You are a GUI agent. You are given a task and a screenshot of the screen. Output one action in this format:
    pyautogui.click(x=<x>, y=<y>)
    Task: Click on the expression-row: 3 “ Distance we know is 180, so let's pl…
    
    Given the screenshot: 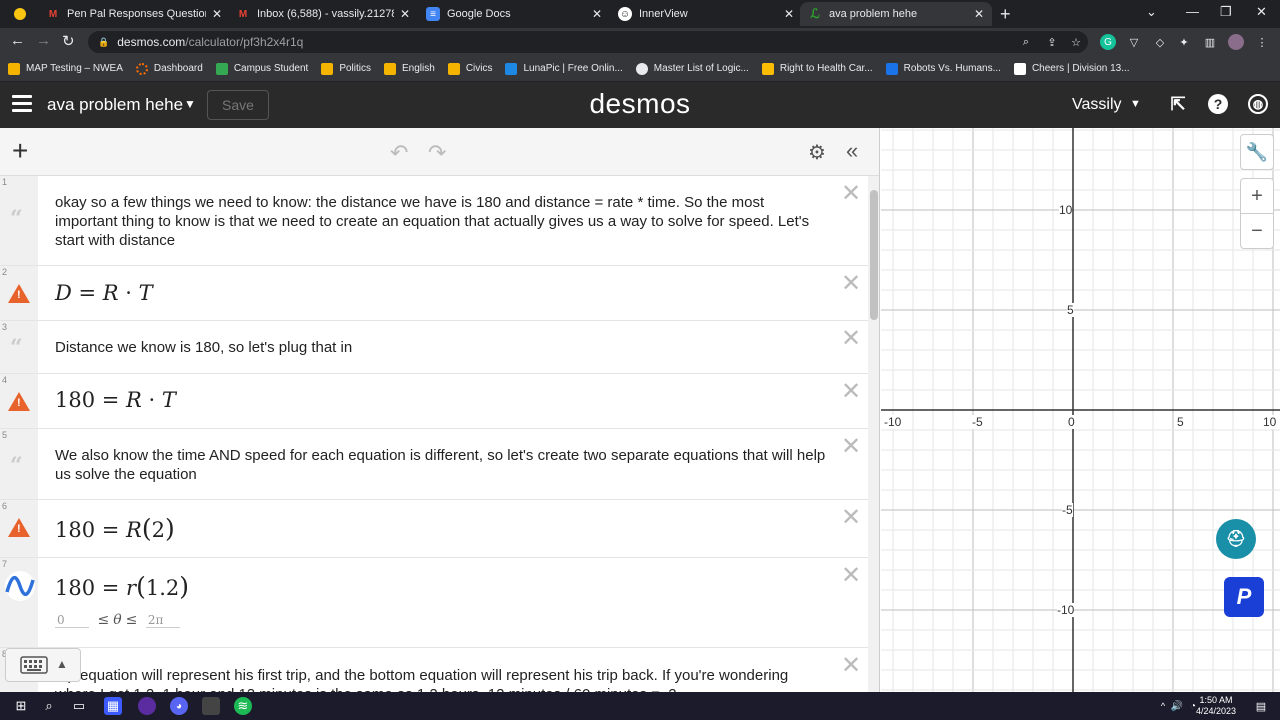 What is the action you would take?
    pyautogui.click(x=434, y=347)
    